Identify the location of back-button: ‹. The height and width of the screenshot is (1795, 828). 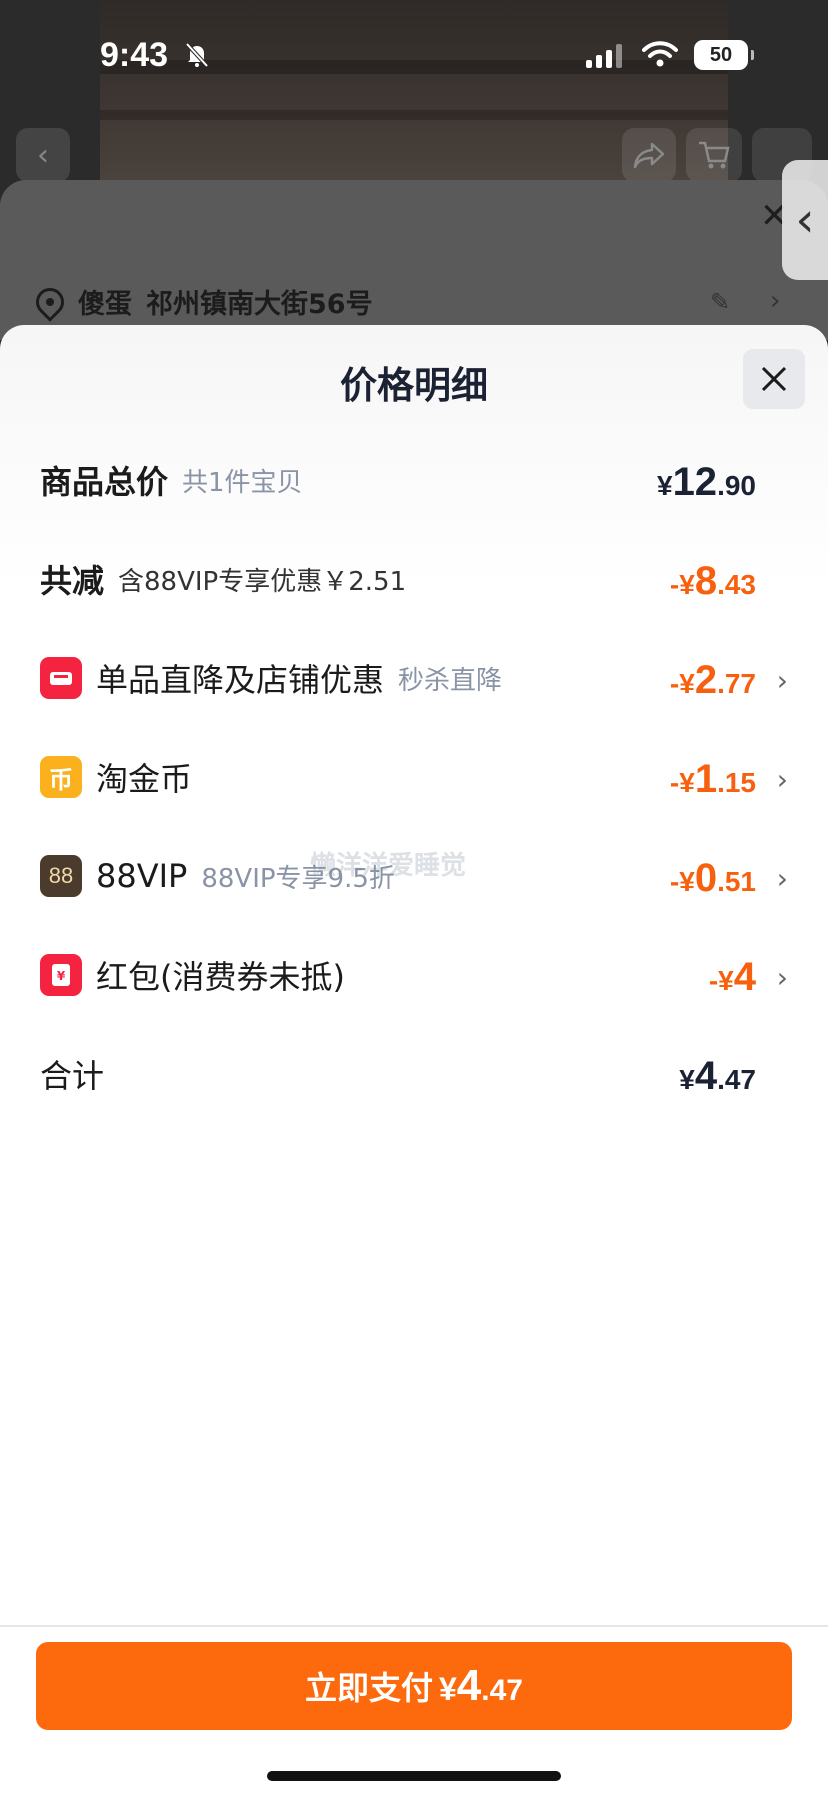
(43, 155).